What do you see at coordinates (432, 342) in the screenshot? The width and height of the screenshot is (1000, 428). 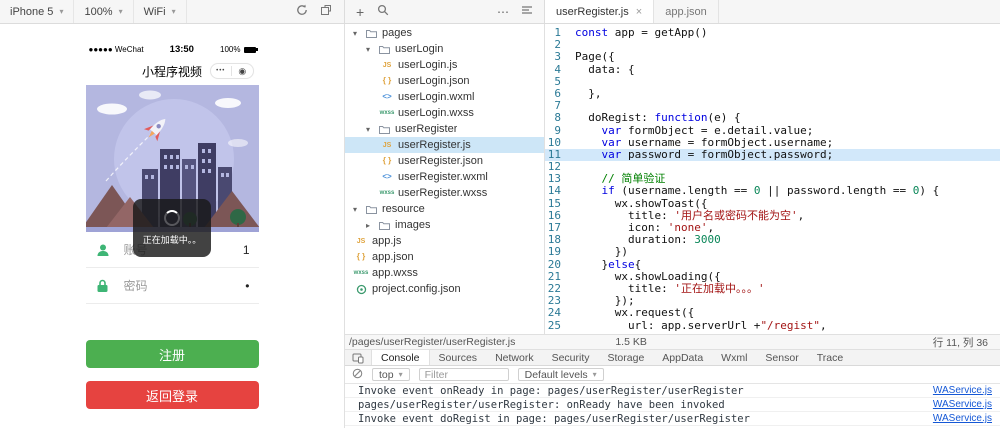 I see `file-path-label: /pages/userRegister/userRegister.js` at bounding box center [432, 342].